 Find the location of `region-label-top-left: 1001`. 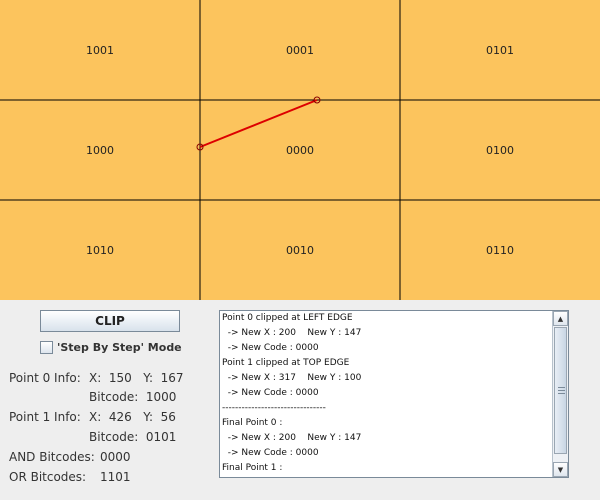

region-label-top-left: 1001 is located at coordinates (100, 50).